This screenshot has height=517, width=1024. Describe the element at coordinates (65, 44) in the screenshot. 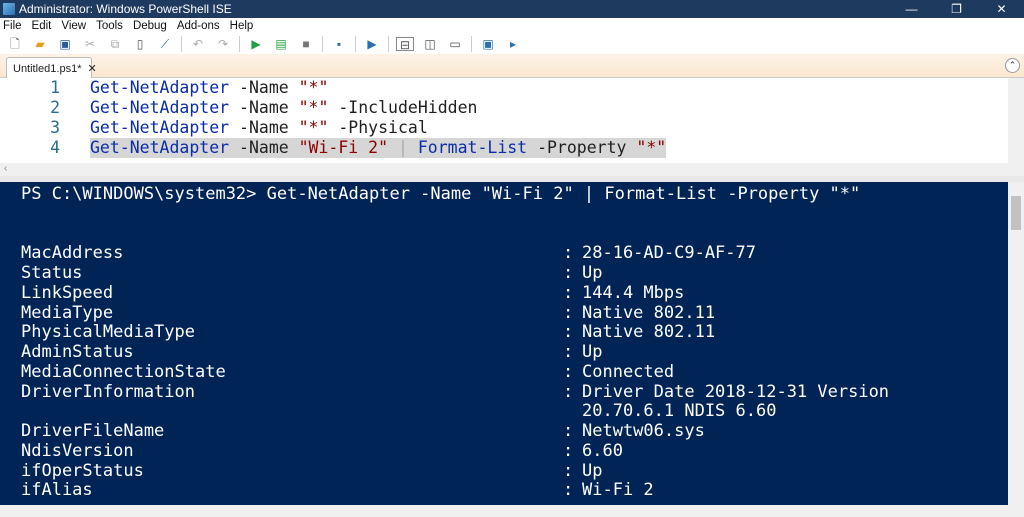

I see `save-icon: ▣` at that location.